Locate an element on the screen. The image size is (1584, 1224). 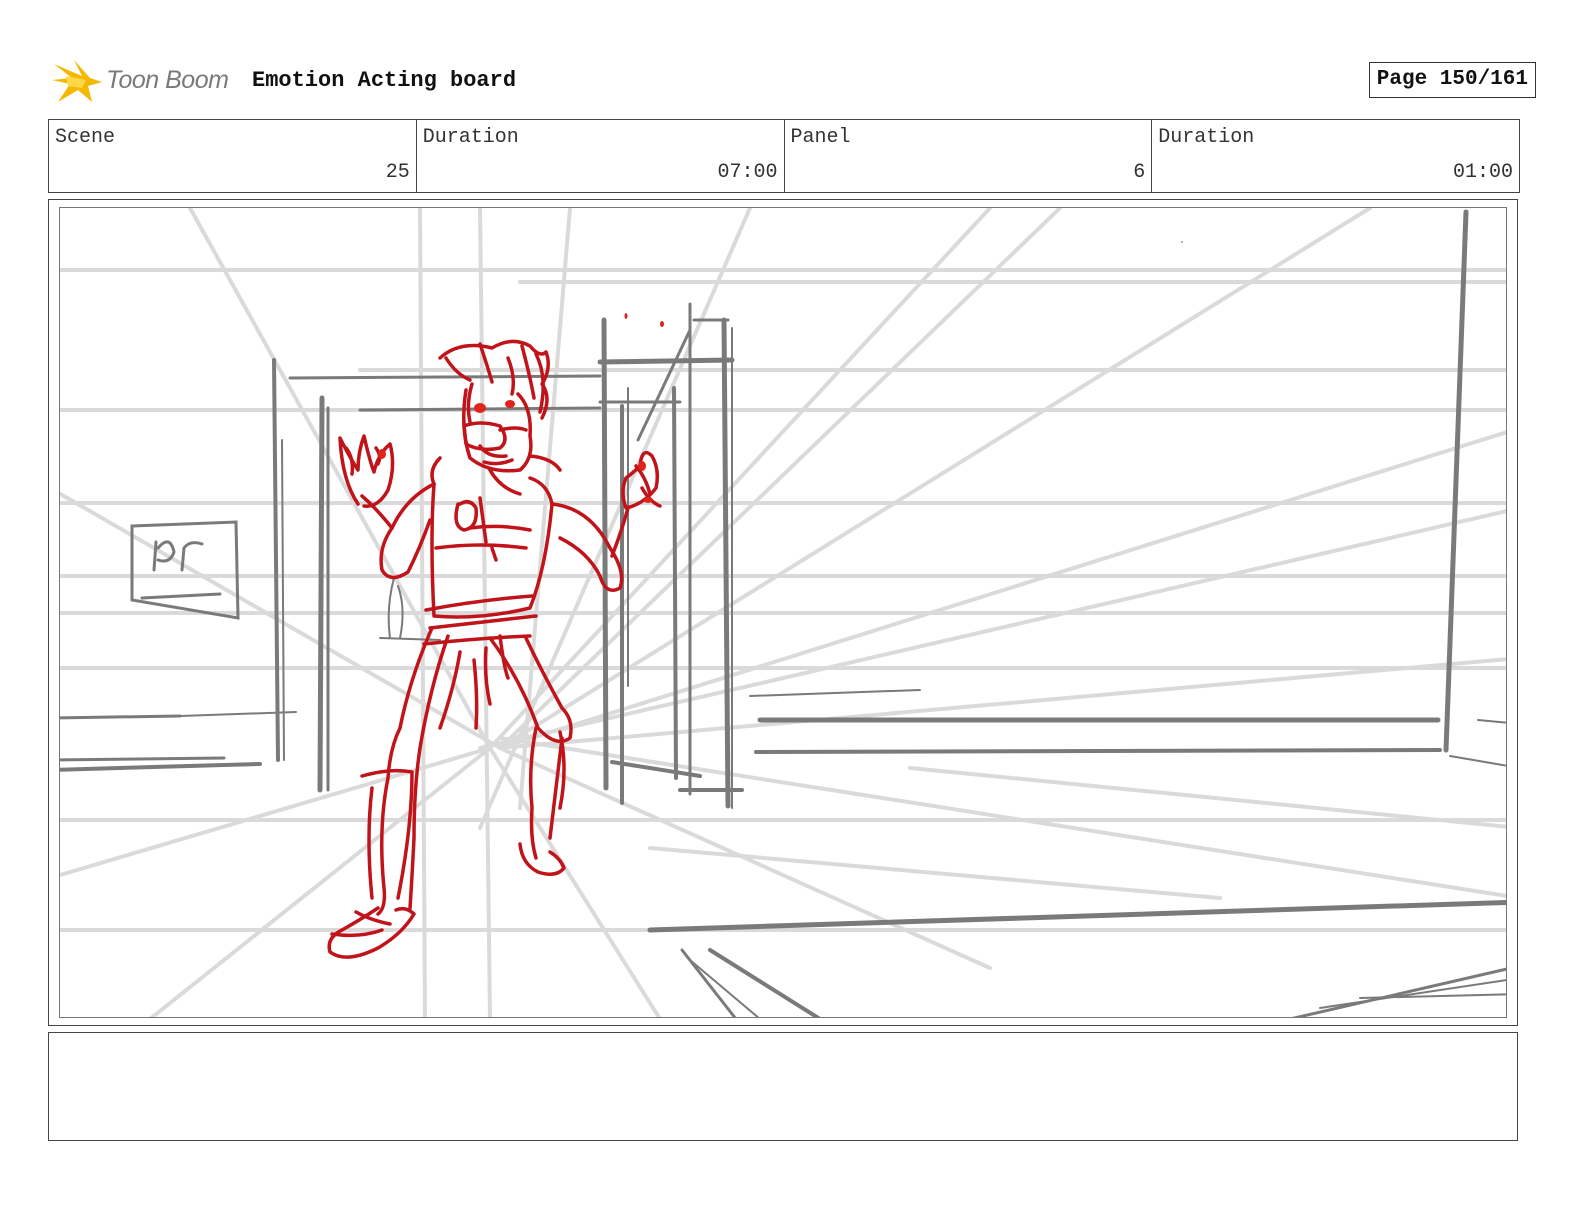
scene-duration-value: 07:00 is located at coordinates (747, 172).